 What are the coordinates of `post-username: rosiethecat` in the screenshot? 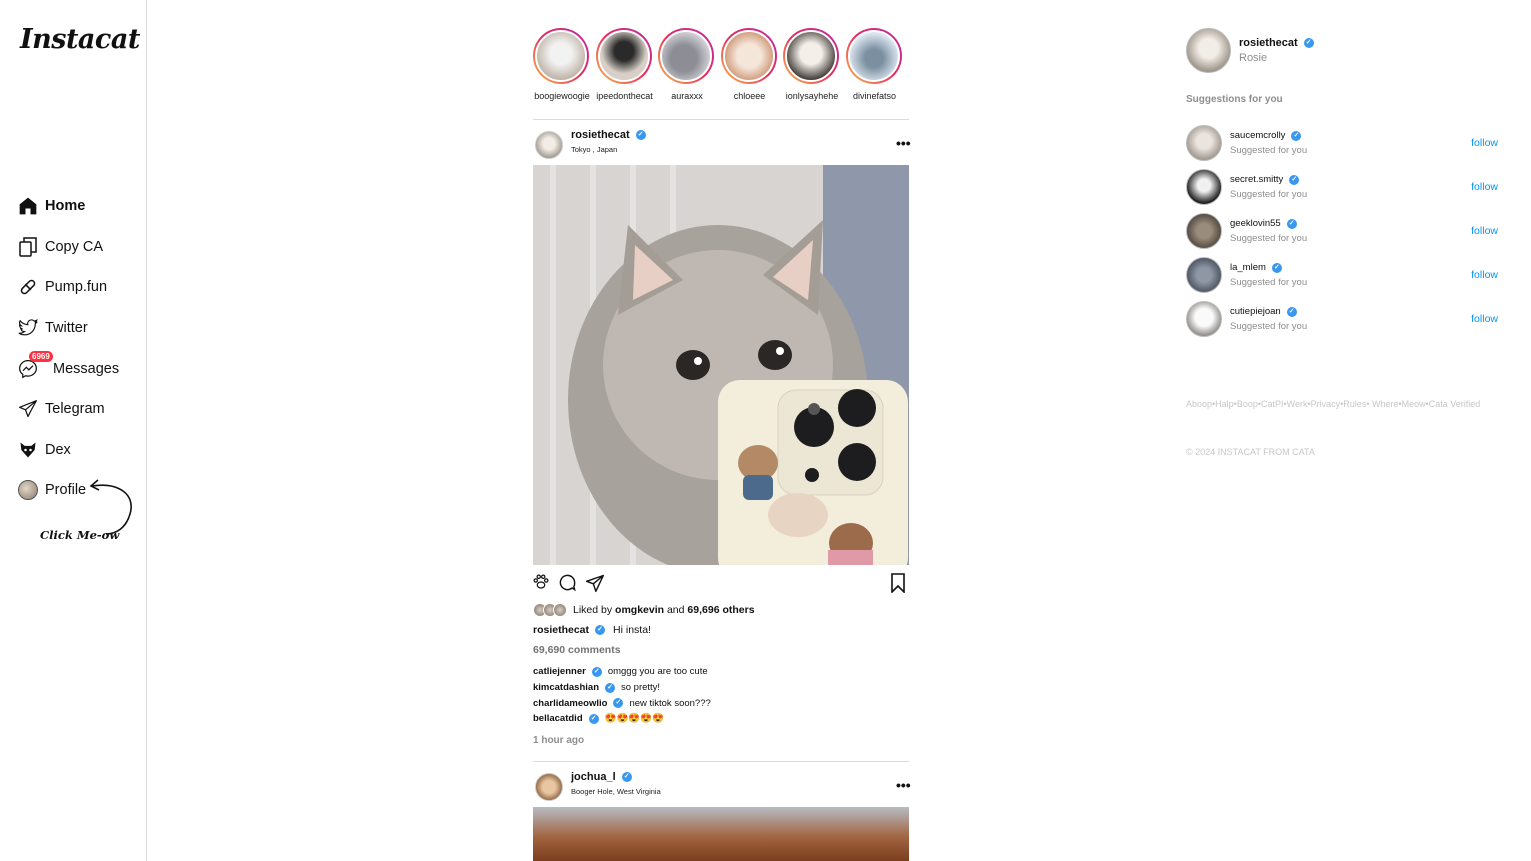 It's located at (600, 135).